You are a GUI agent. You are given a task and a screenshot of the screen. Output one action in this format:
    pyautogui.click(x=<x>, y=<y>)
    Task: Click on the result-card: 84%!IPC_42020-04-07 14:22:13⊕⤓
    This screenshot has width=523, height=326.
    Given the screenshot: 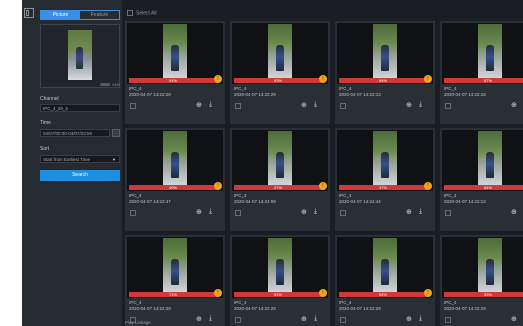 What is the action you would take?
    pyautogui.click(x=481, y=179)
    